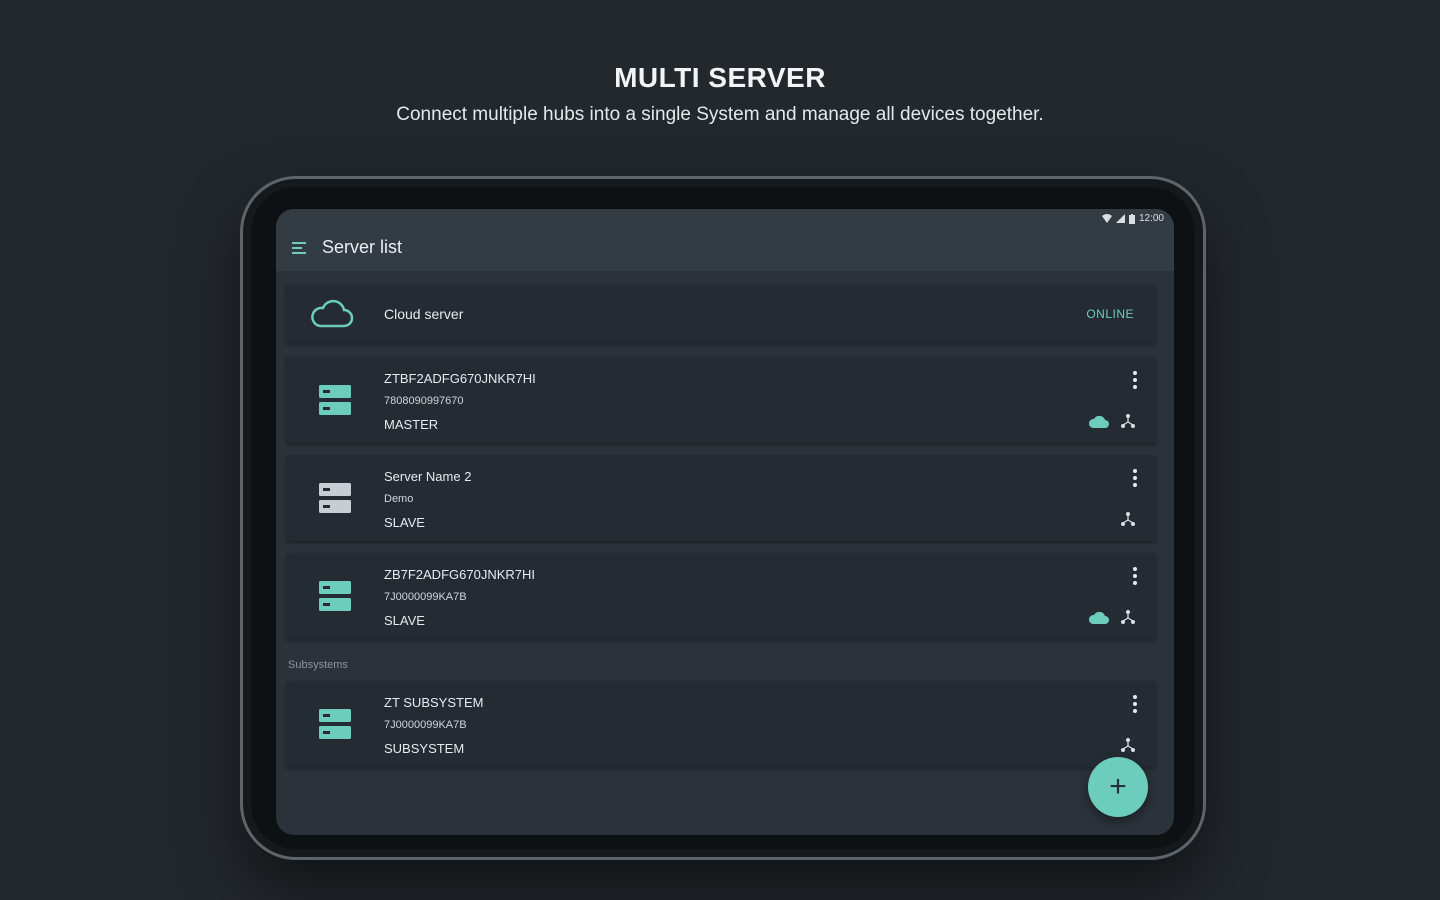 This screenshot has width=1440, height=900. I want to click on section-header-subsystems: Subsystems, so click(318, 665).